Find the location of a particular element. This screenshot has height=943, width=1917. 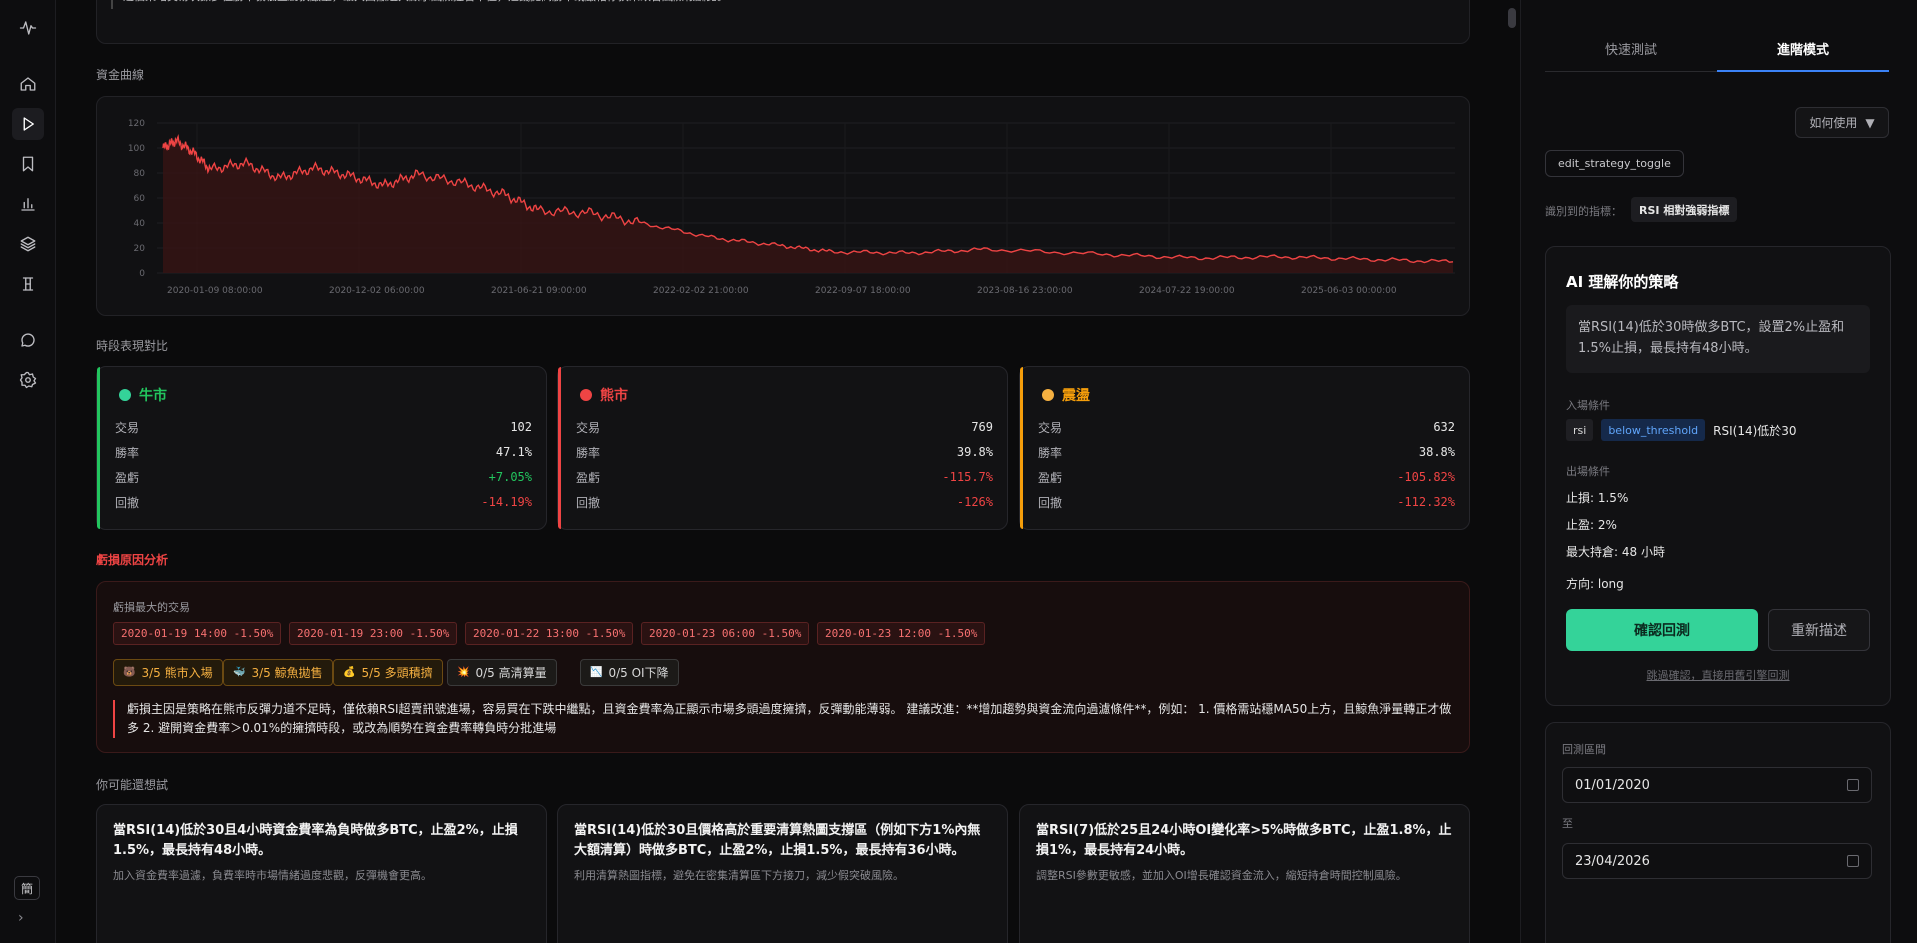

stat-value: 47.1% is located at coordinates (513, 452).